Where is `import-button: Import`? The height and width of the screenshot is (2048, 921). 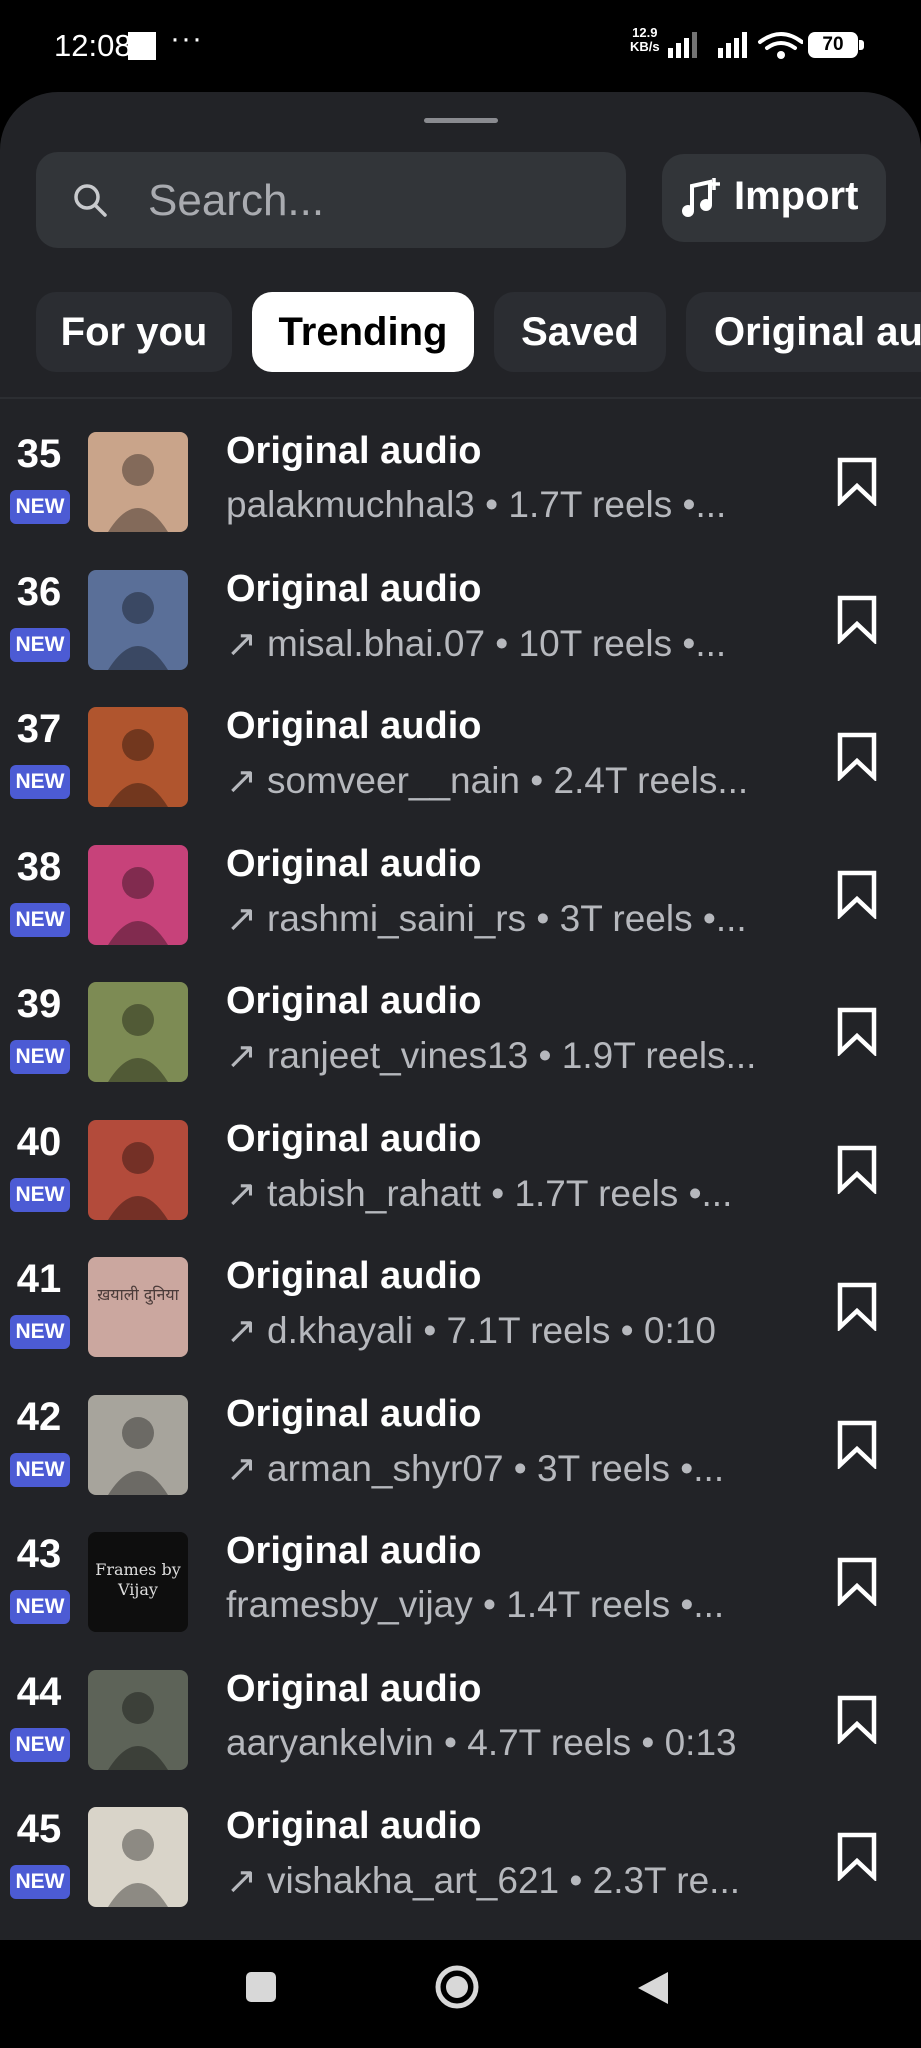 import-button: Import is located at coordinates (774, 198).